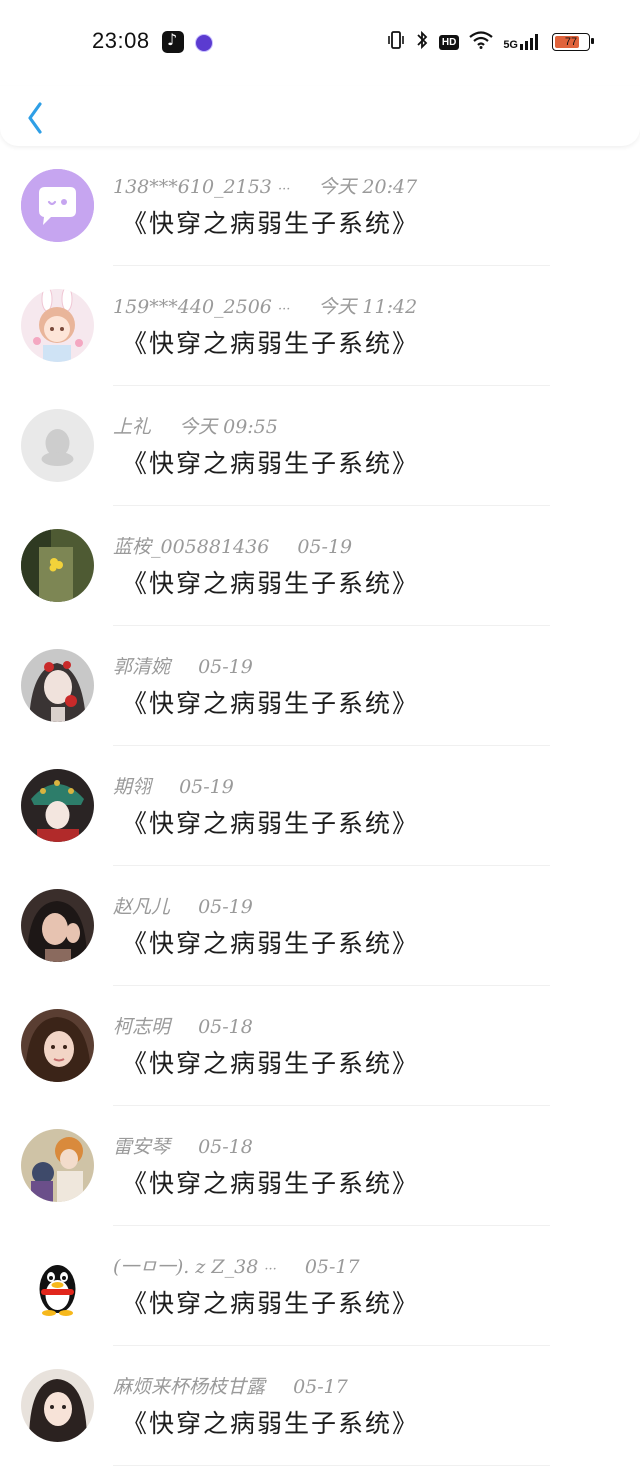  I want to click on conversation-meta: 159***440_2506 ··· 今天 11:42, so click(265, 305).